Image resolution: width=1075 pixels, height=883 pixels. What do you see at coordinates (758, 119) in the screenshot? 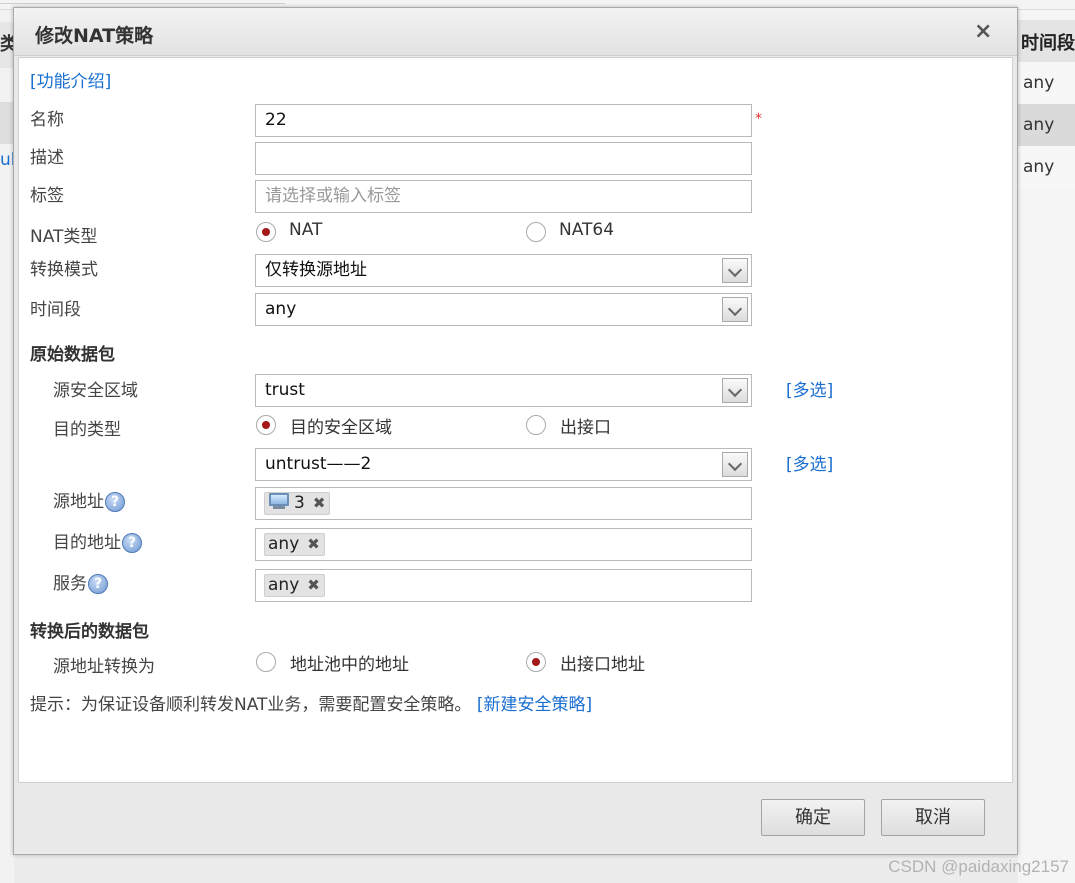
I see `required-mark: *` at bounding box center [758, 119].